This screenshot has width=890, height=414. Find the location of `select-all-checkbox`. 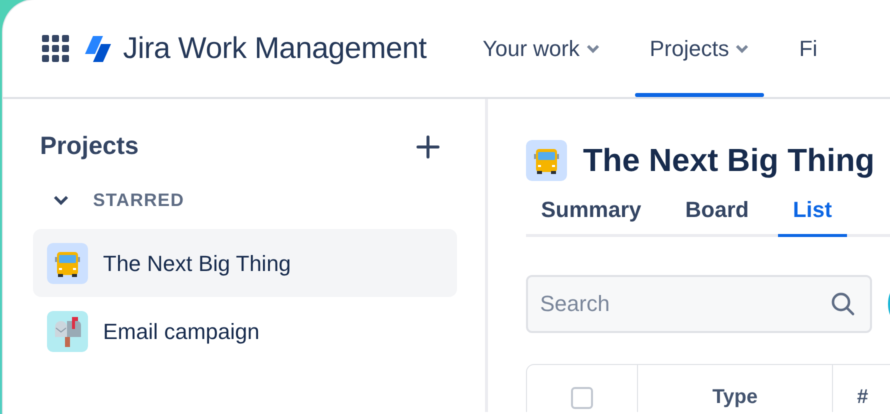

select-all-checkbox is located at coordinates (582, 398).